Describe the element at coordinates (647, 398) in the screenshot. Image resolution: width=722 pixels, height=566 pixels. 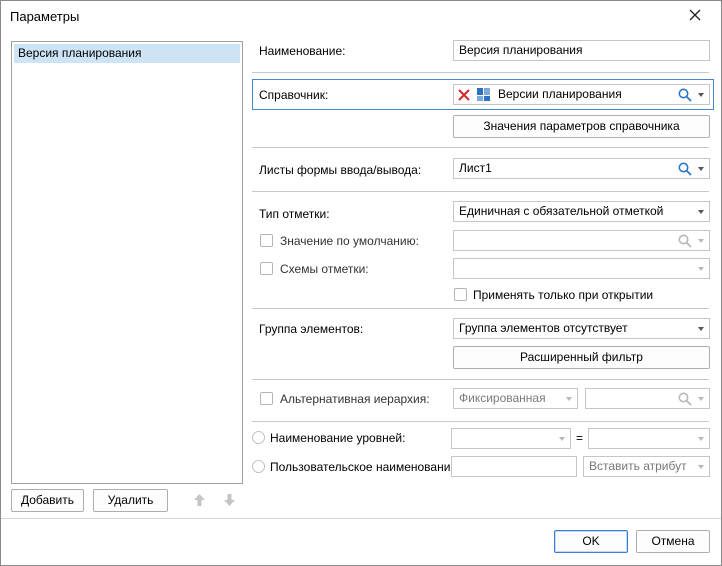
I see `alt-hierarchy-source` at that location.